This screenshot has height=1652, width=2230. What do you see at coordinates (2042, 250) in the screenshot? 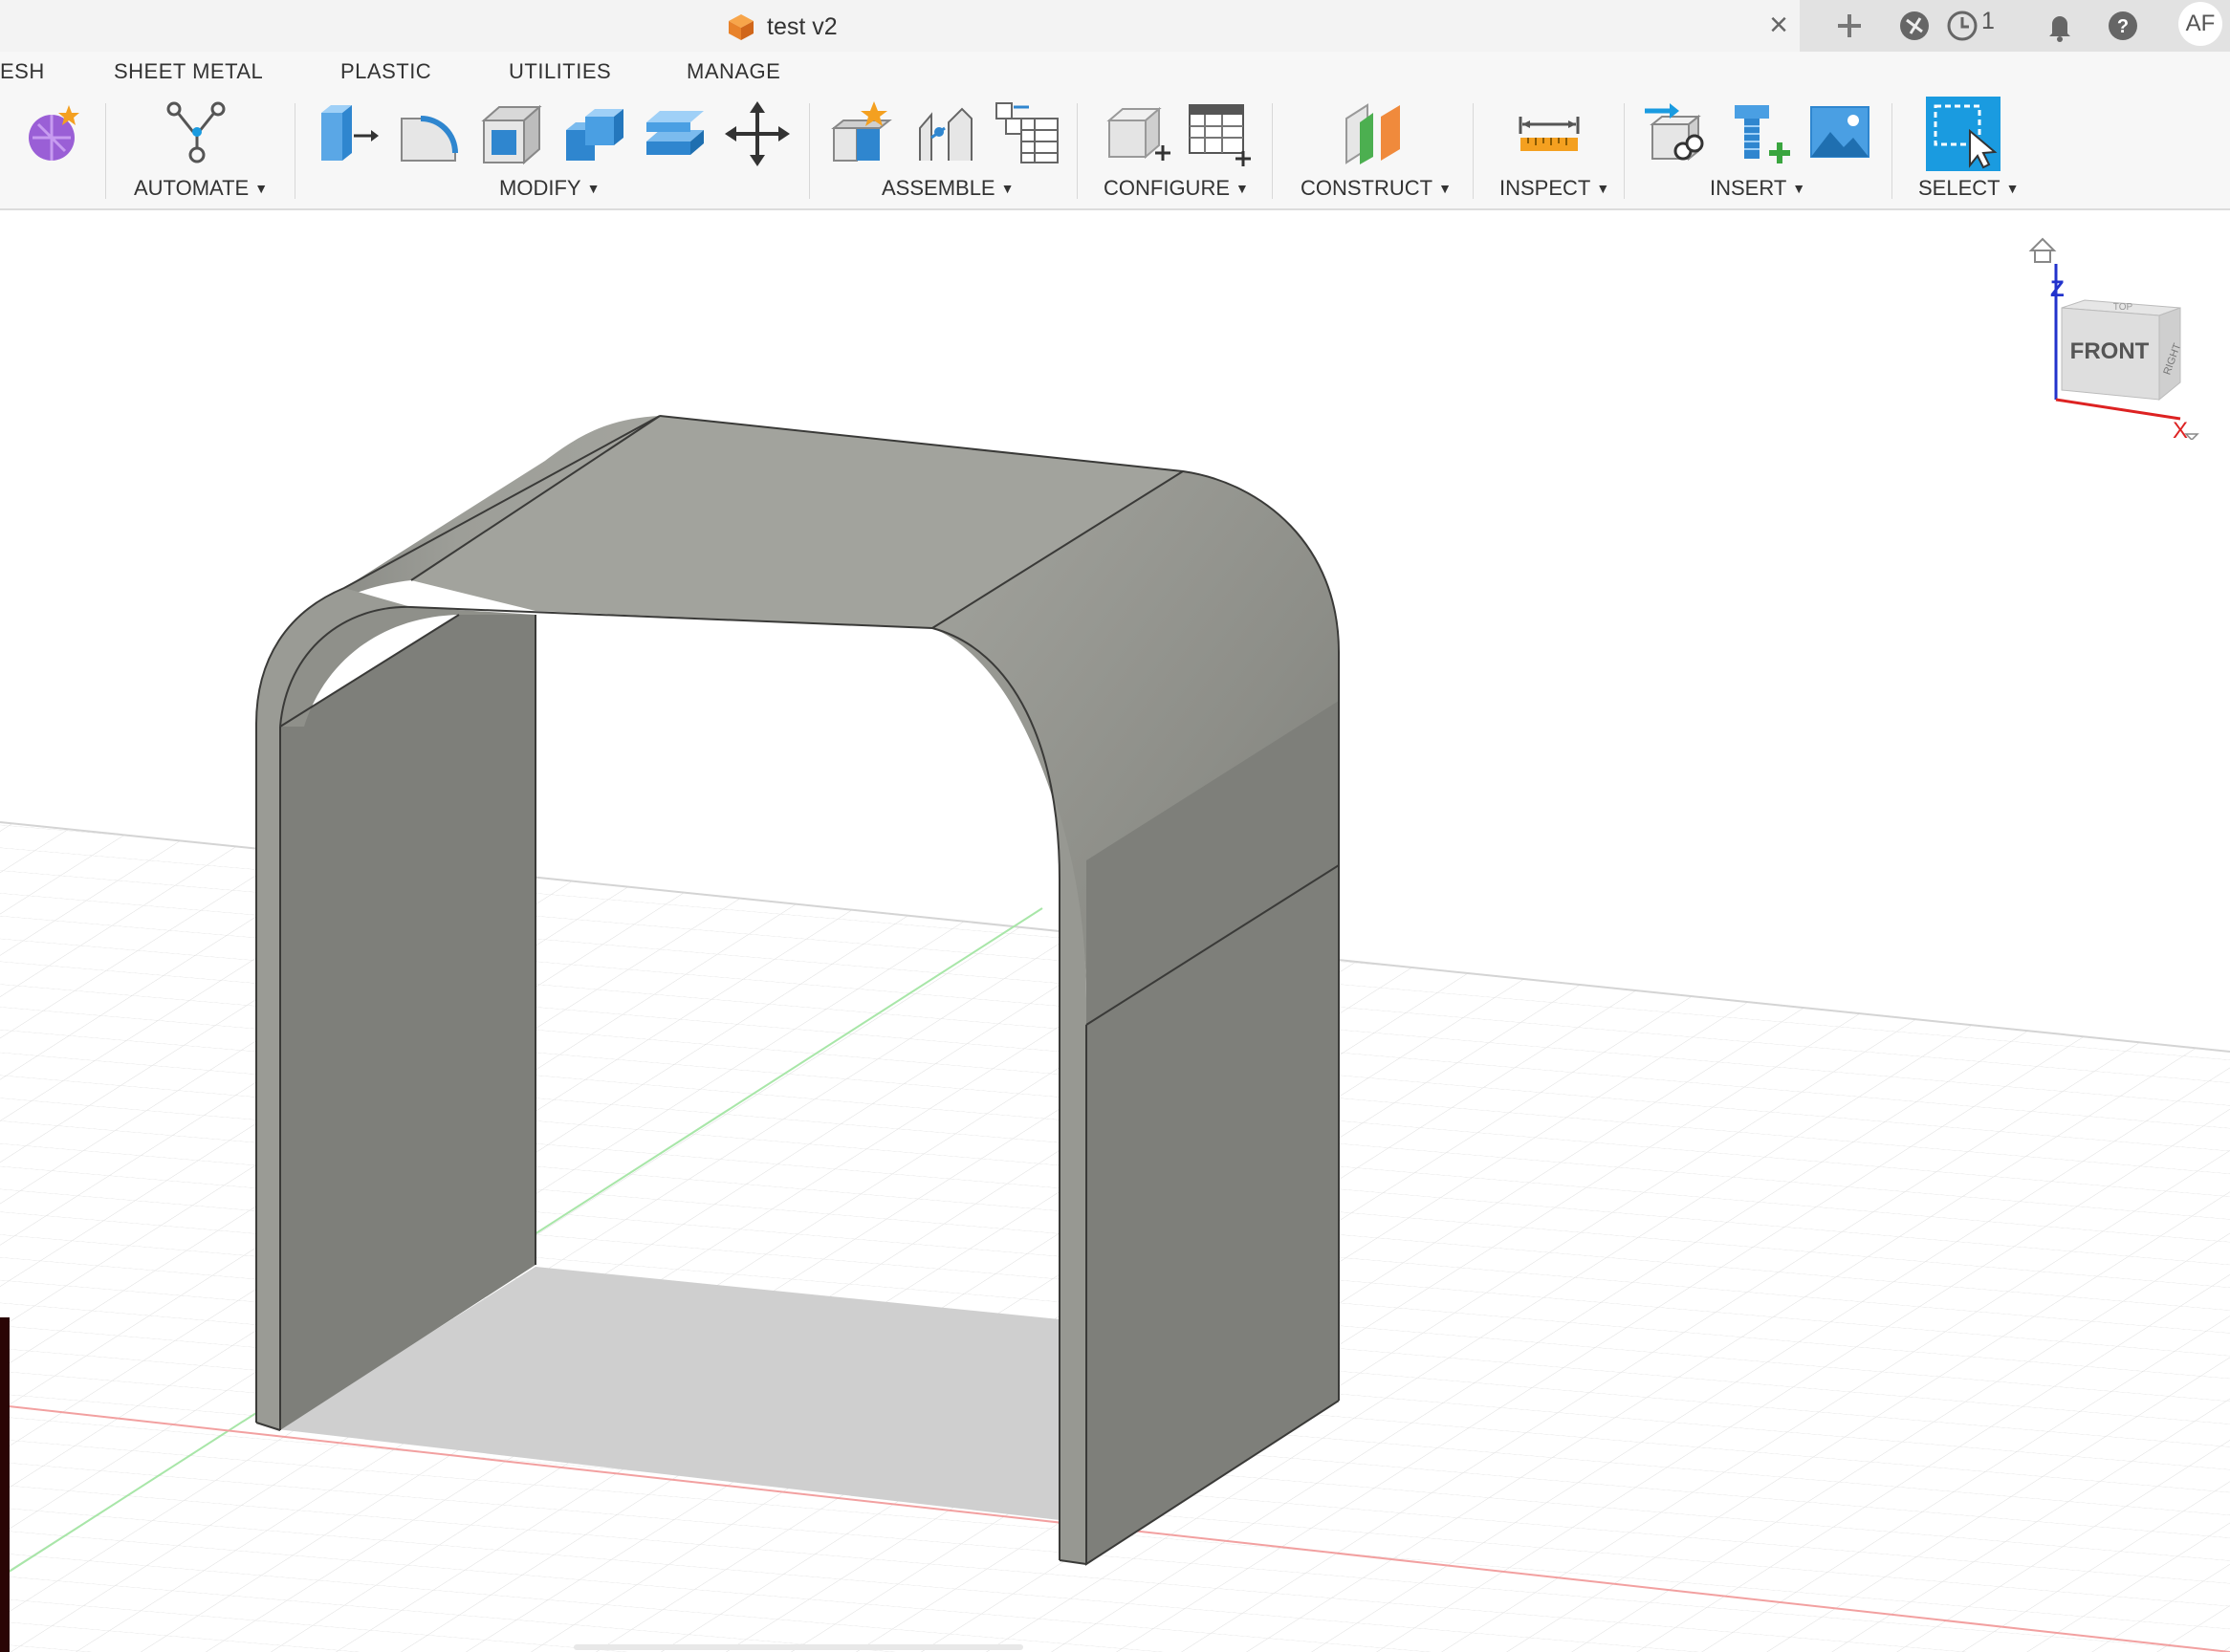
I see `home-view-icon` at bounding box center [2042, 250].